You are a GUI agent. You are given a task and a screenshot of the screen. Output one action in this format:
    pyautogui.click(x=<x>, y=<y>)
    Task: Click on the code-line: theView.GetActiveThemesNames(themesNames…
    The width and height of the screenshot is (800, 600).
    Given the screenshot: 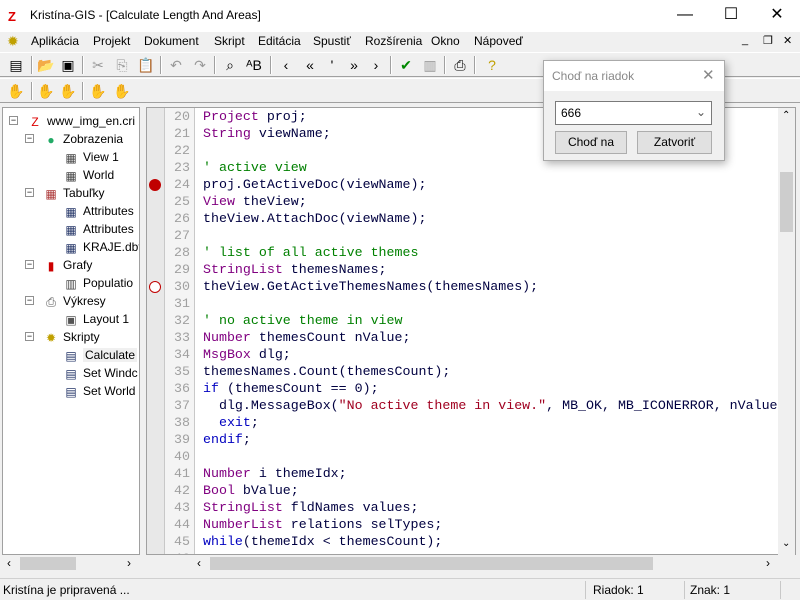 What is the action you would take?
    pyautogui.click(x=370, y=286)
    